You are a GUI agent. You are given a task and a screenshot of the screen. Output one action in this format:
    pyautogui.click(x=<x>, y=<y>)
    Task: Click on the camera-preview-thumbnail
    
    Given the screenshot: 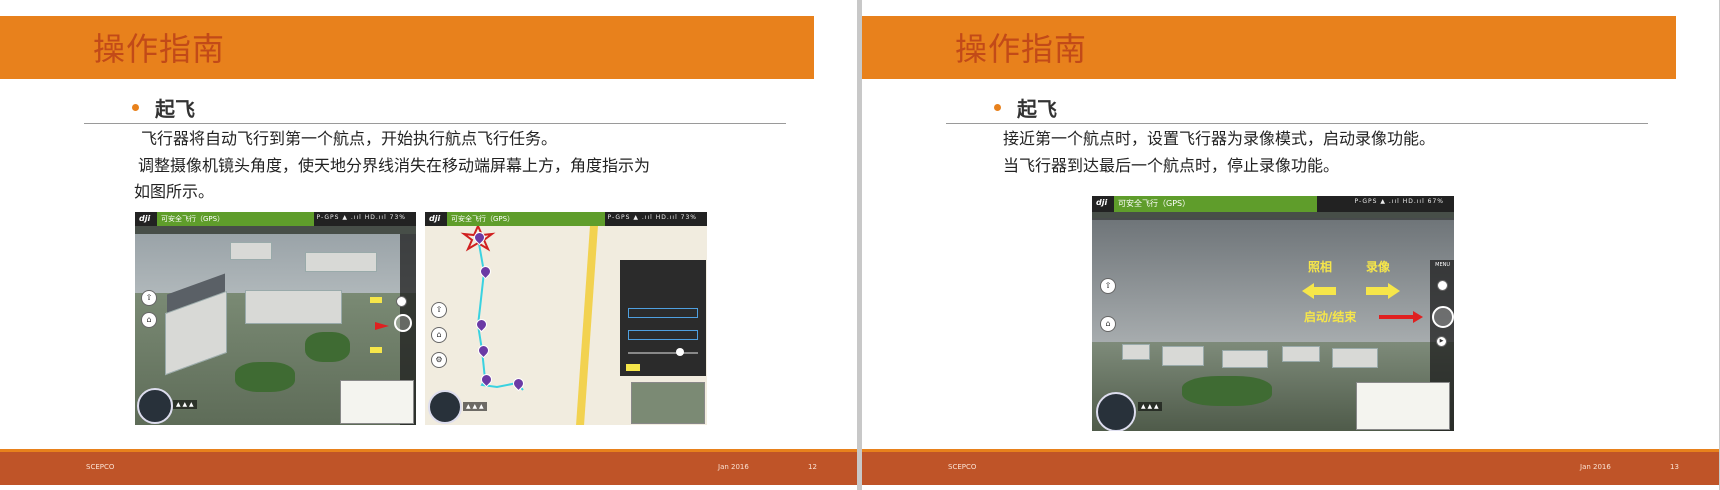 What is the action you would take?
    pyautogui.click(x=668, y=403)
    